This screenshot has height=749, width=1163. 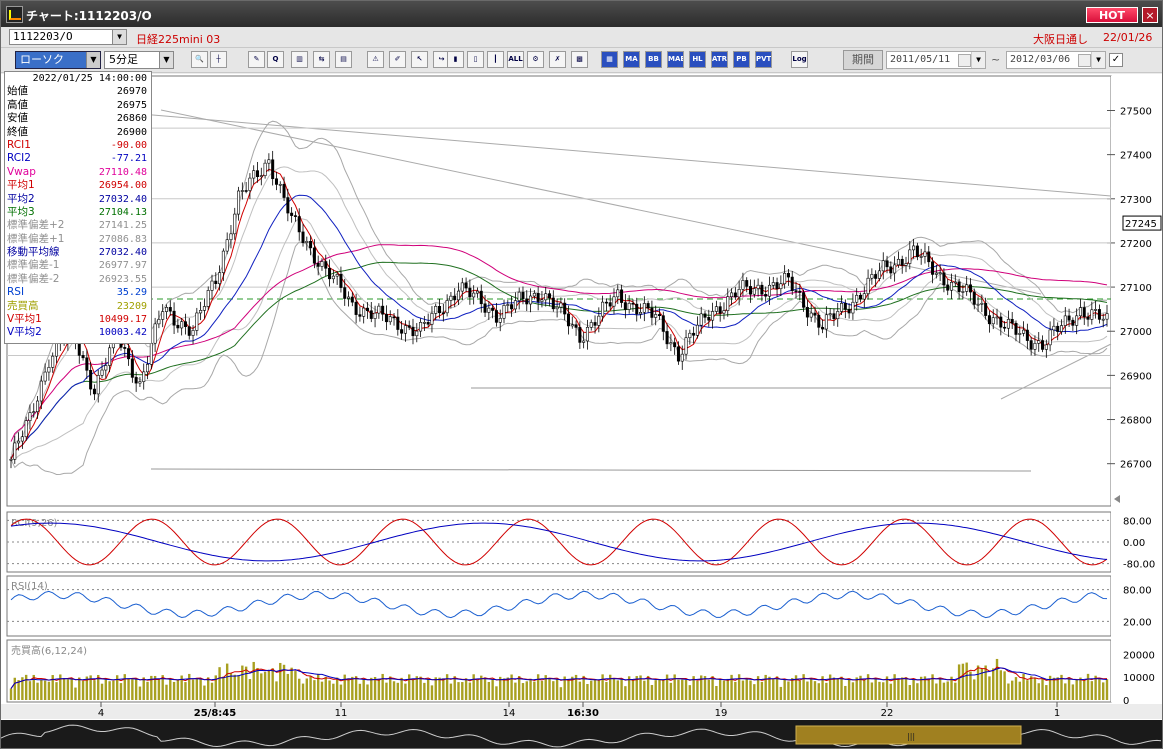 I want to click on date-from-field: 2011/05/11 ▼, so click(x=936, y=60).